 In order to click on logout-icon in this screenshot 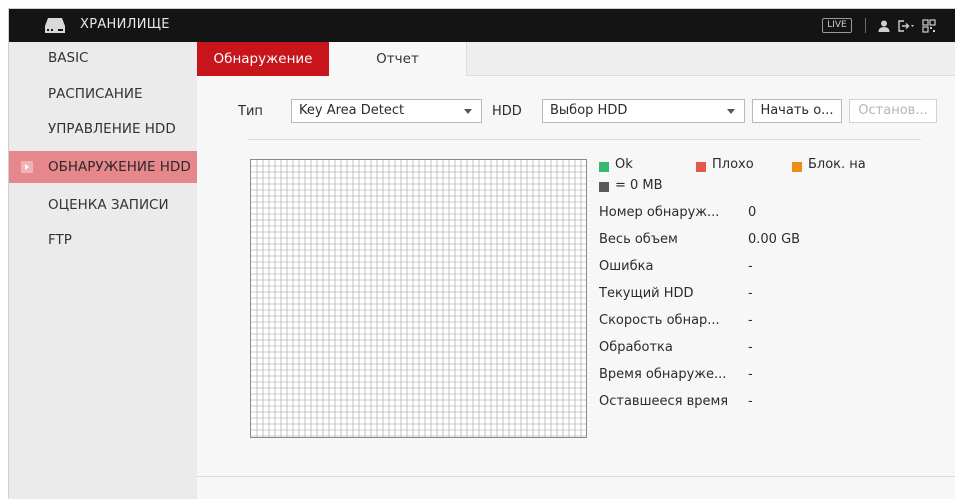, I will do `click(906, 26)`.